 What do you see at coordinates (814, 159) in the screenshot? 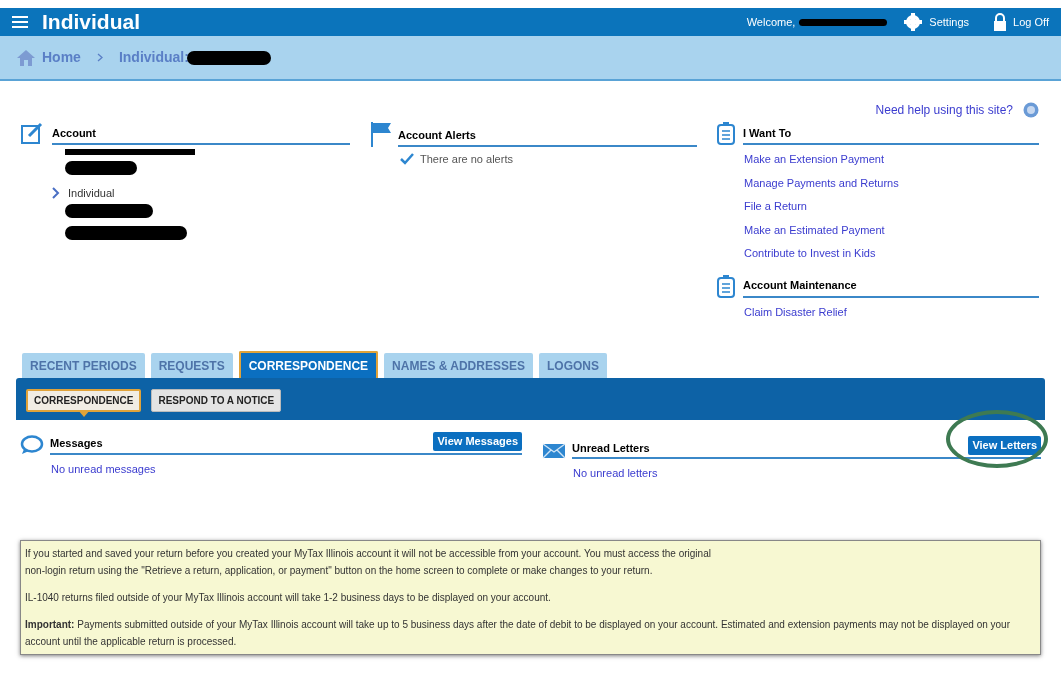
I see `action-link: Make an Extension Payment` at bounding box center [814, 159].